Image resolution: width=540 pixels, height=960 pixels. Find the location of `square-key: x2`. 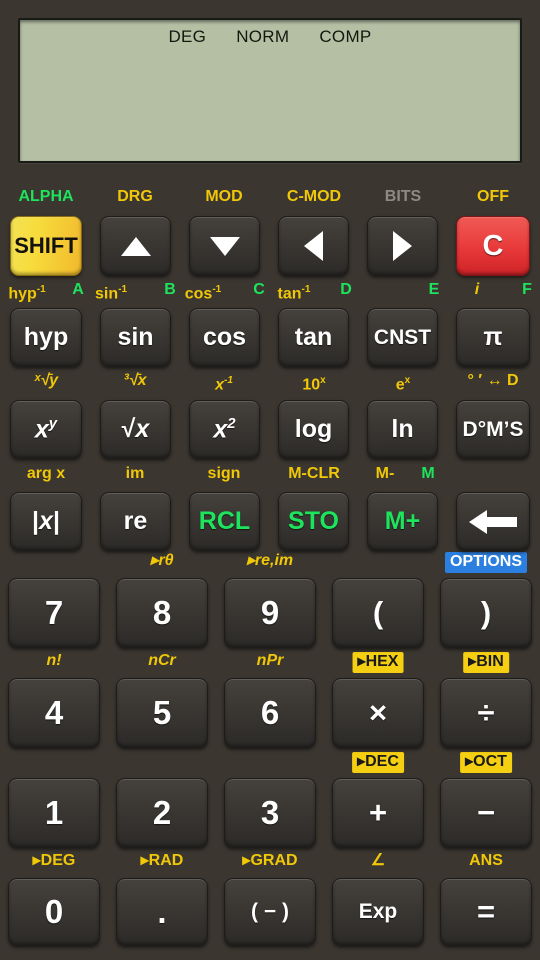

square-key: x2 is located at coordinates (224, 429).